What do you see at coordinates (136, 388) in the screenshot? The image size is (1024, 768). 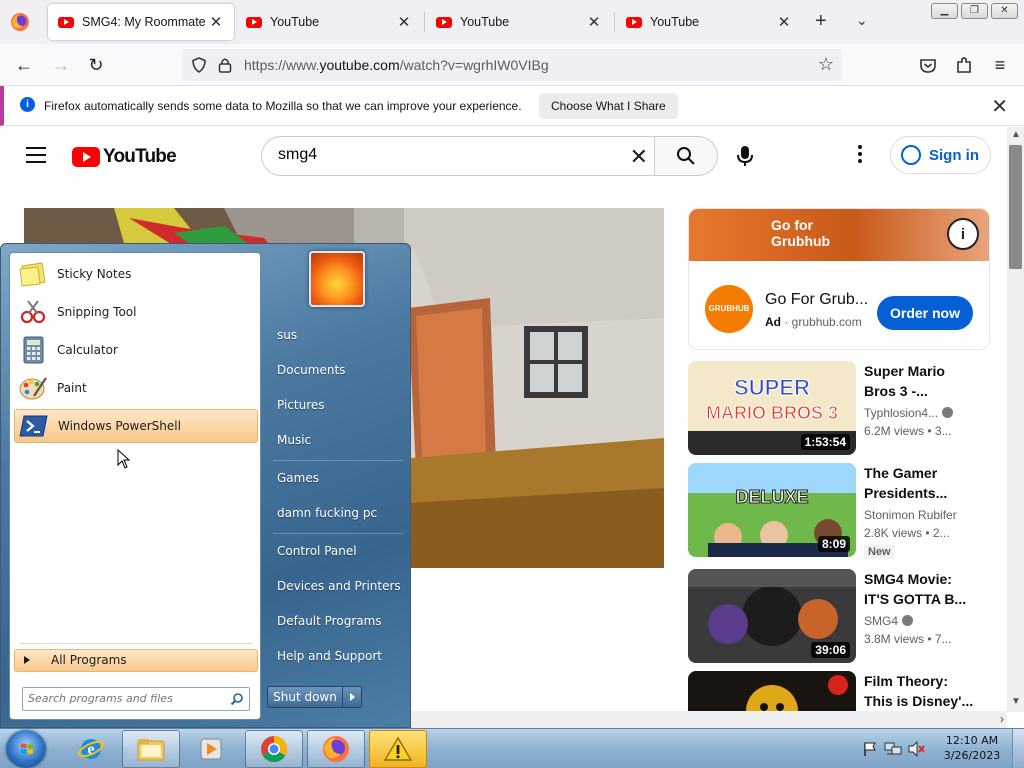 I see `program-paint: Paint` at bounding box center [136, 388].